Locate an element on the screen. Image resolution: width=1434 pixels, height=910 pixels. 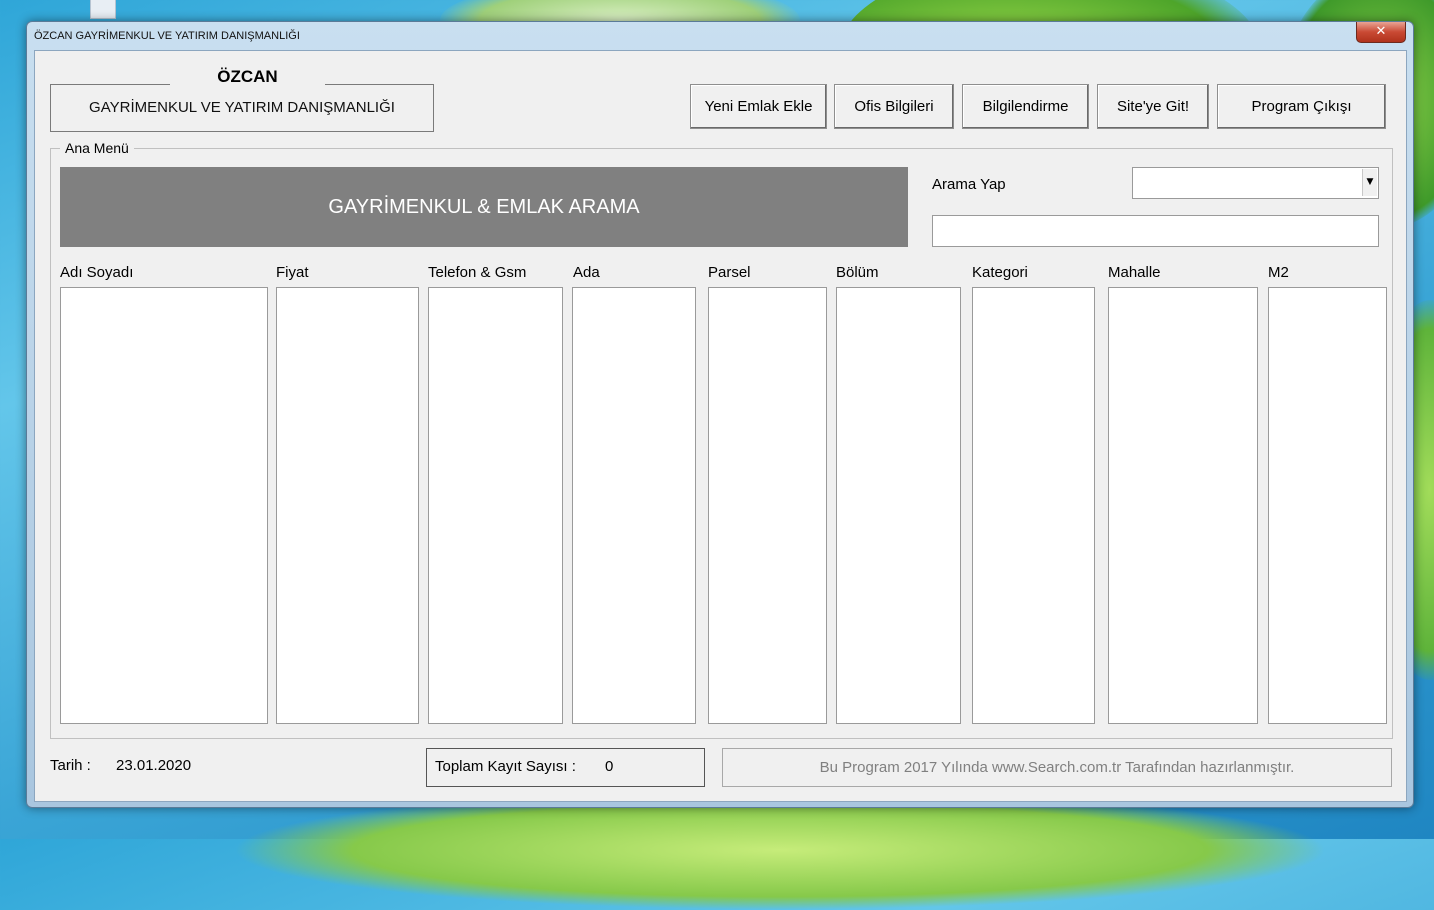
go-site-button: Site'ye Git! is located at coordinates (1153, 106).